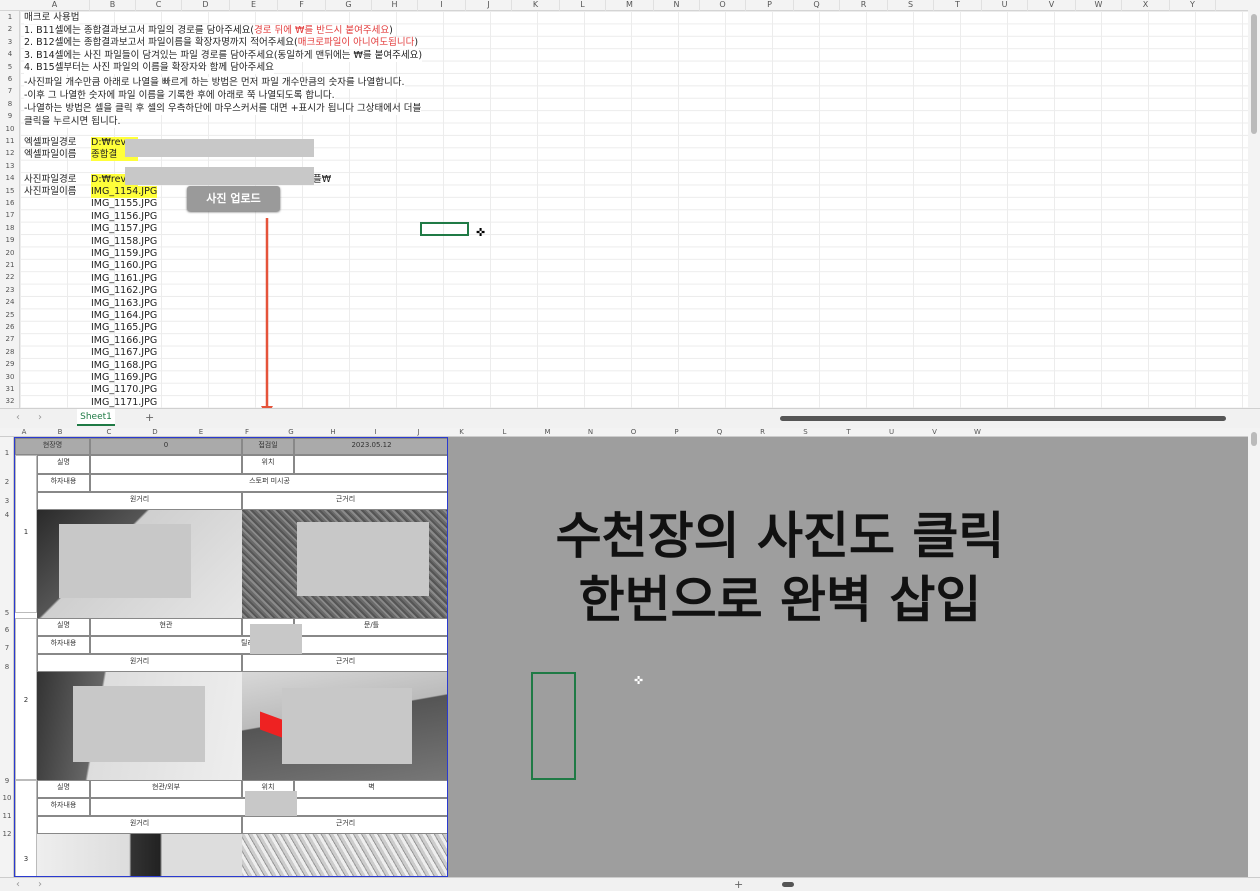 The height and width of the screenshot is (891, 1260). I want to click on file-name-cell: IMG_1158.JPG, so click(124, 242).